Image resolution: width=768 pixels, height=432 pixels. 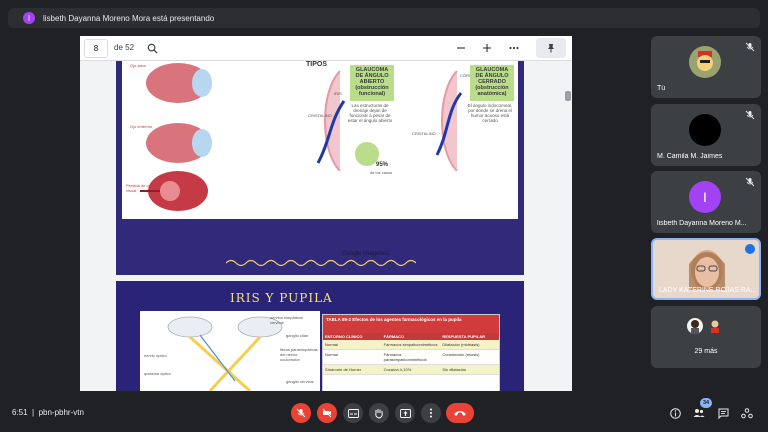 I want to click on meeting-time: 6:51 | pbn-pbhr-vtn, so click(x=48, y=412).